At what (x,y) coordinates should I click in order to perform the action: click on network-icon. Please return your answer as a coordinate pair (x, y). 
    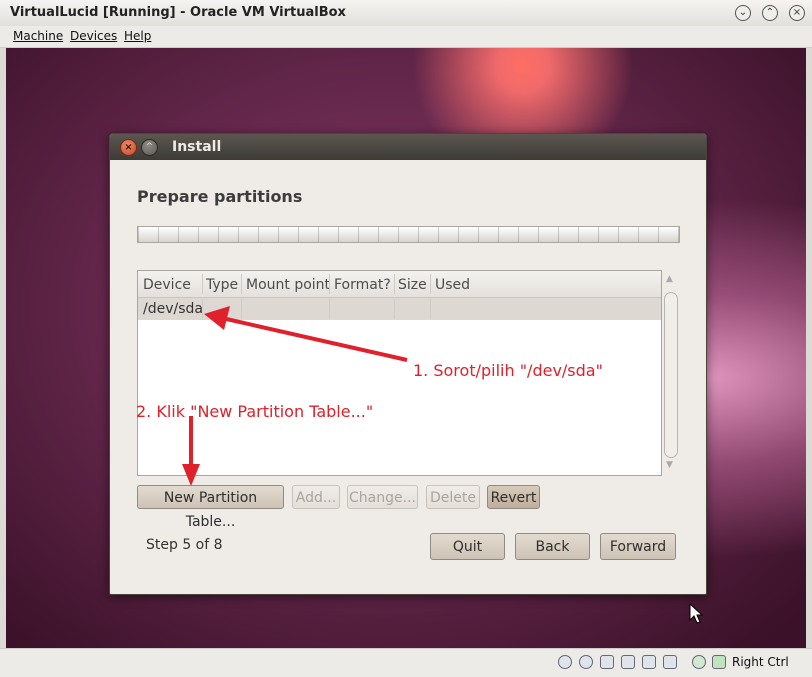
    Looking at the image, I should click on (628, 662).